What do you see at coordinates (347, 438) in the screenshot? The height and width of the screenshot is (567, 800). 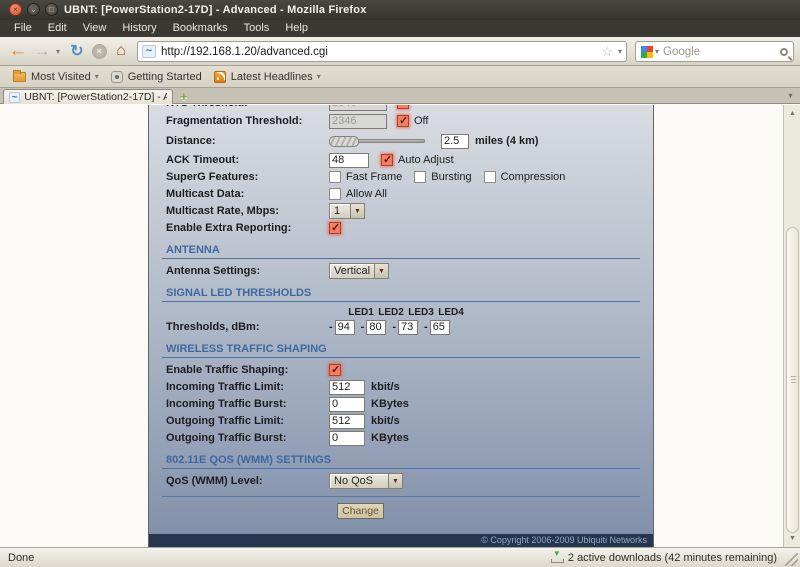 I see `outgoing-burst-input` at bounding box center [347, 438].